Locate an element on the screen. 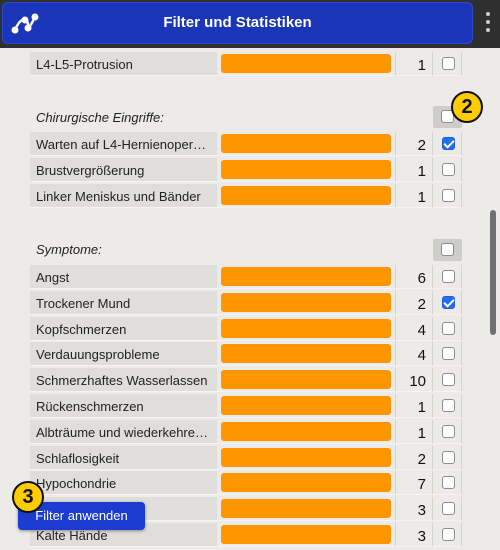 The height and width of the screenshot is (550, 500). filter-label: Verdauungsprobleme is located at coordinates (123, 354).